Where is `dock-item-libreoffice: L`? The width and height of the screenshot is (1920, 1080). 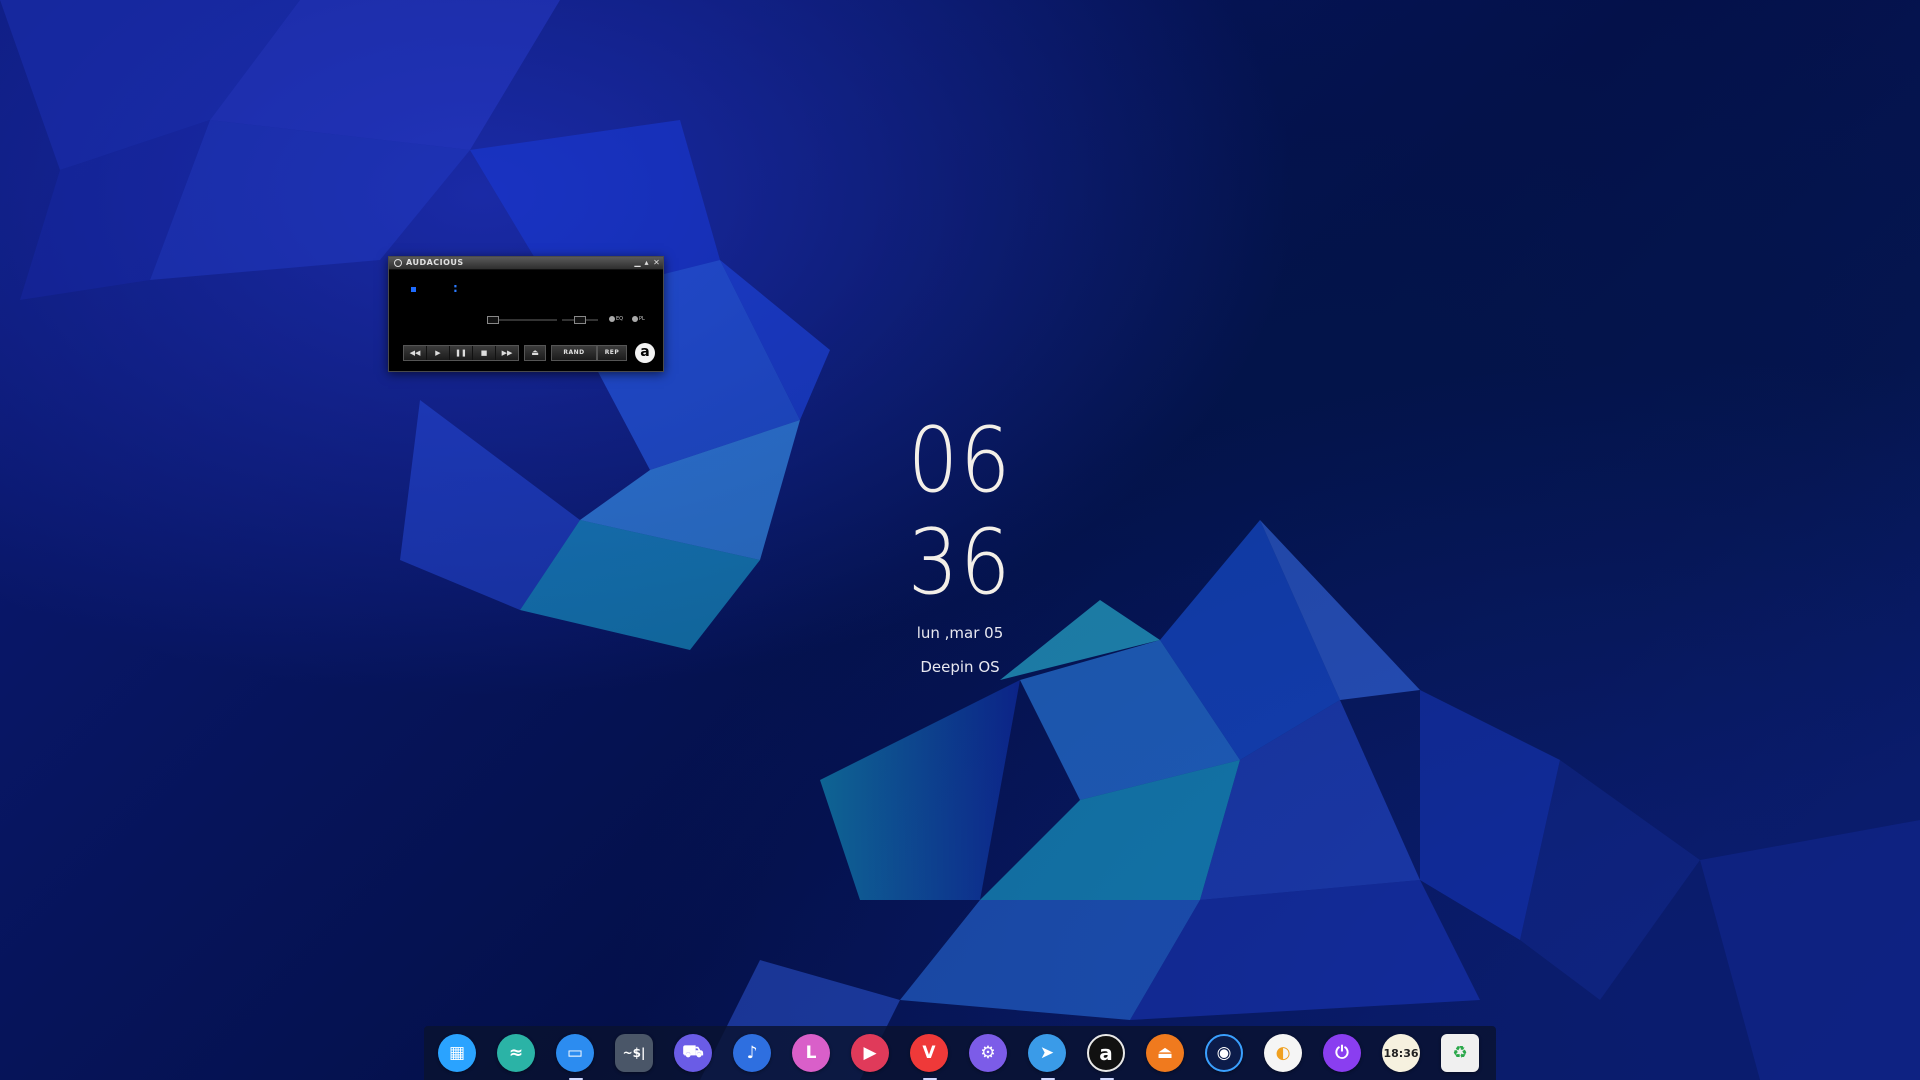
dock-item-libreoffice: L is located at coordinates (812, 1054).